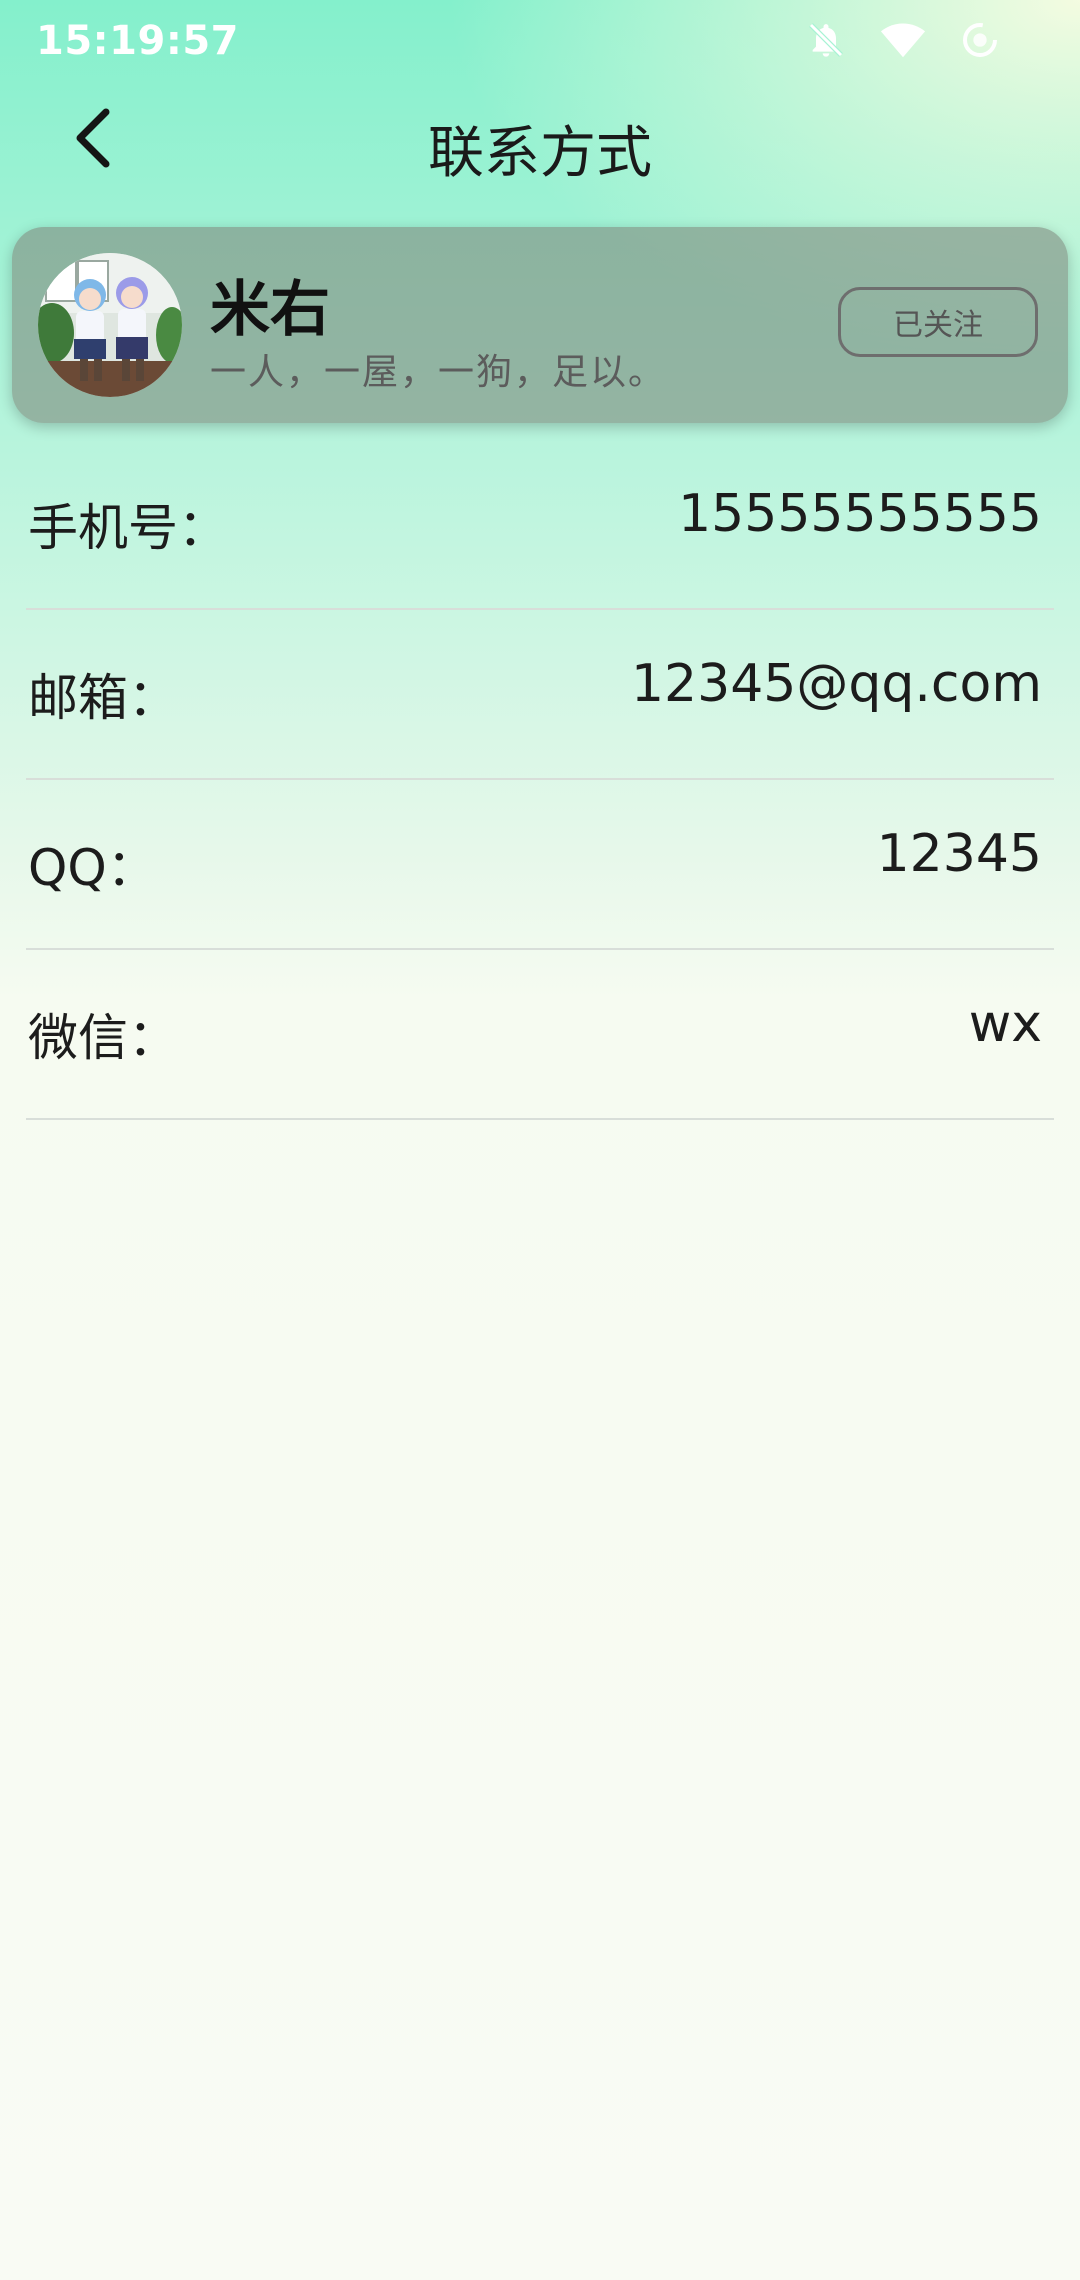 This screenshot has height=2280, width=1080. Describe the element at coordinates (540, 325) in the screenshot. I see `profile-card: 米右 一人，一屋，一狗，足以。 已关注` at that location.